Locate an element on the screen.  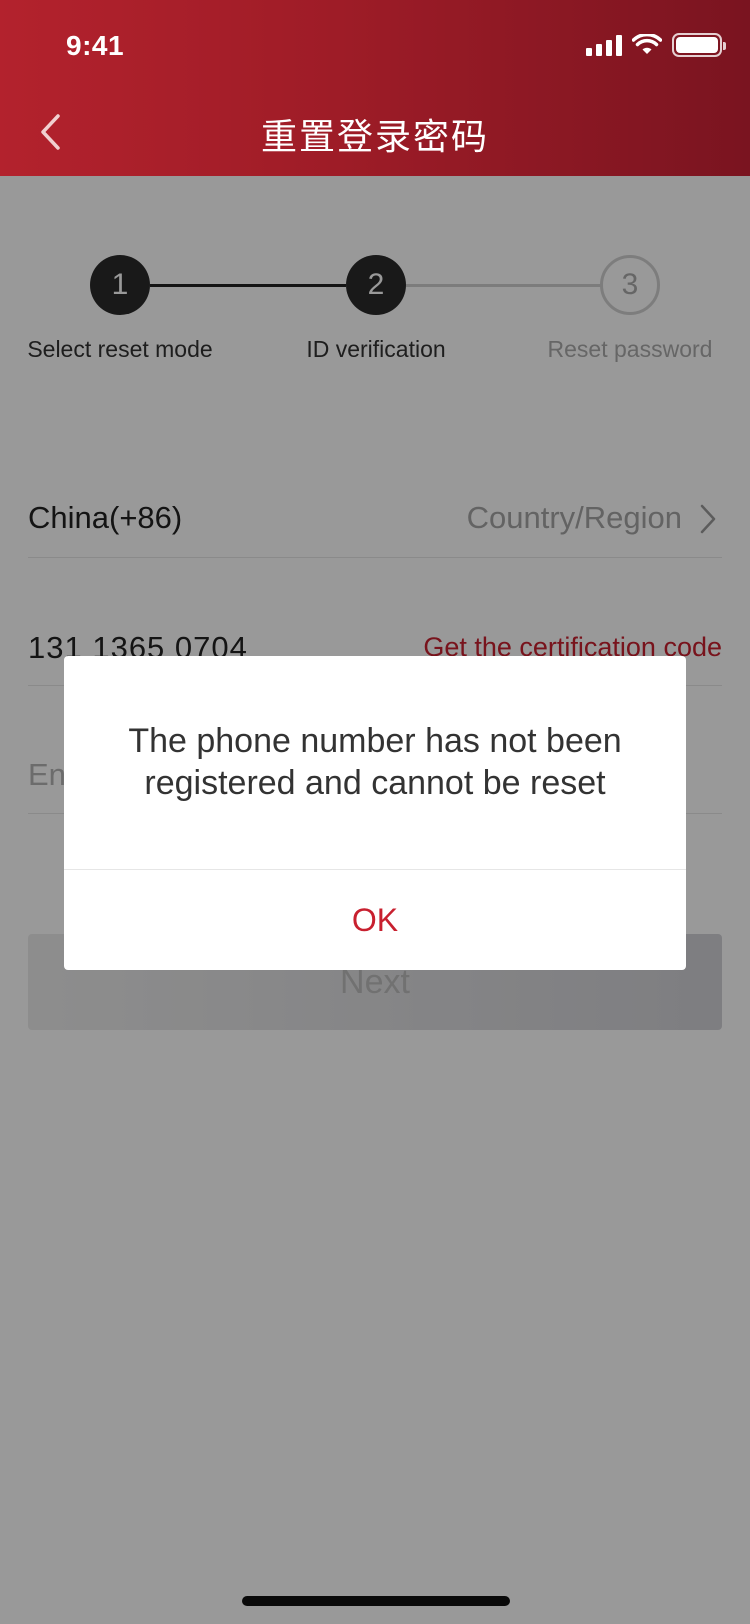
status-icons is located at coordinates (656, 45).